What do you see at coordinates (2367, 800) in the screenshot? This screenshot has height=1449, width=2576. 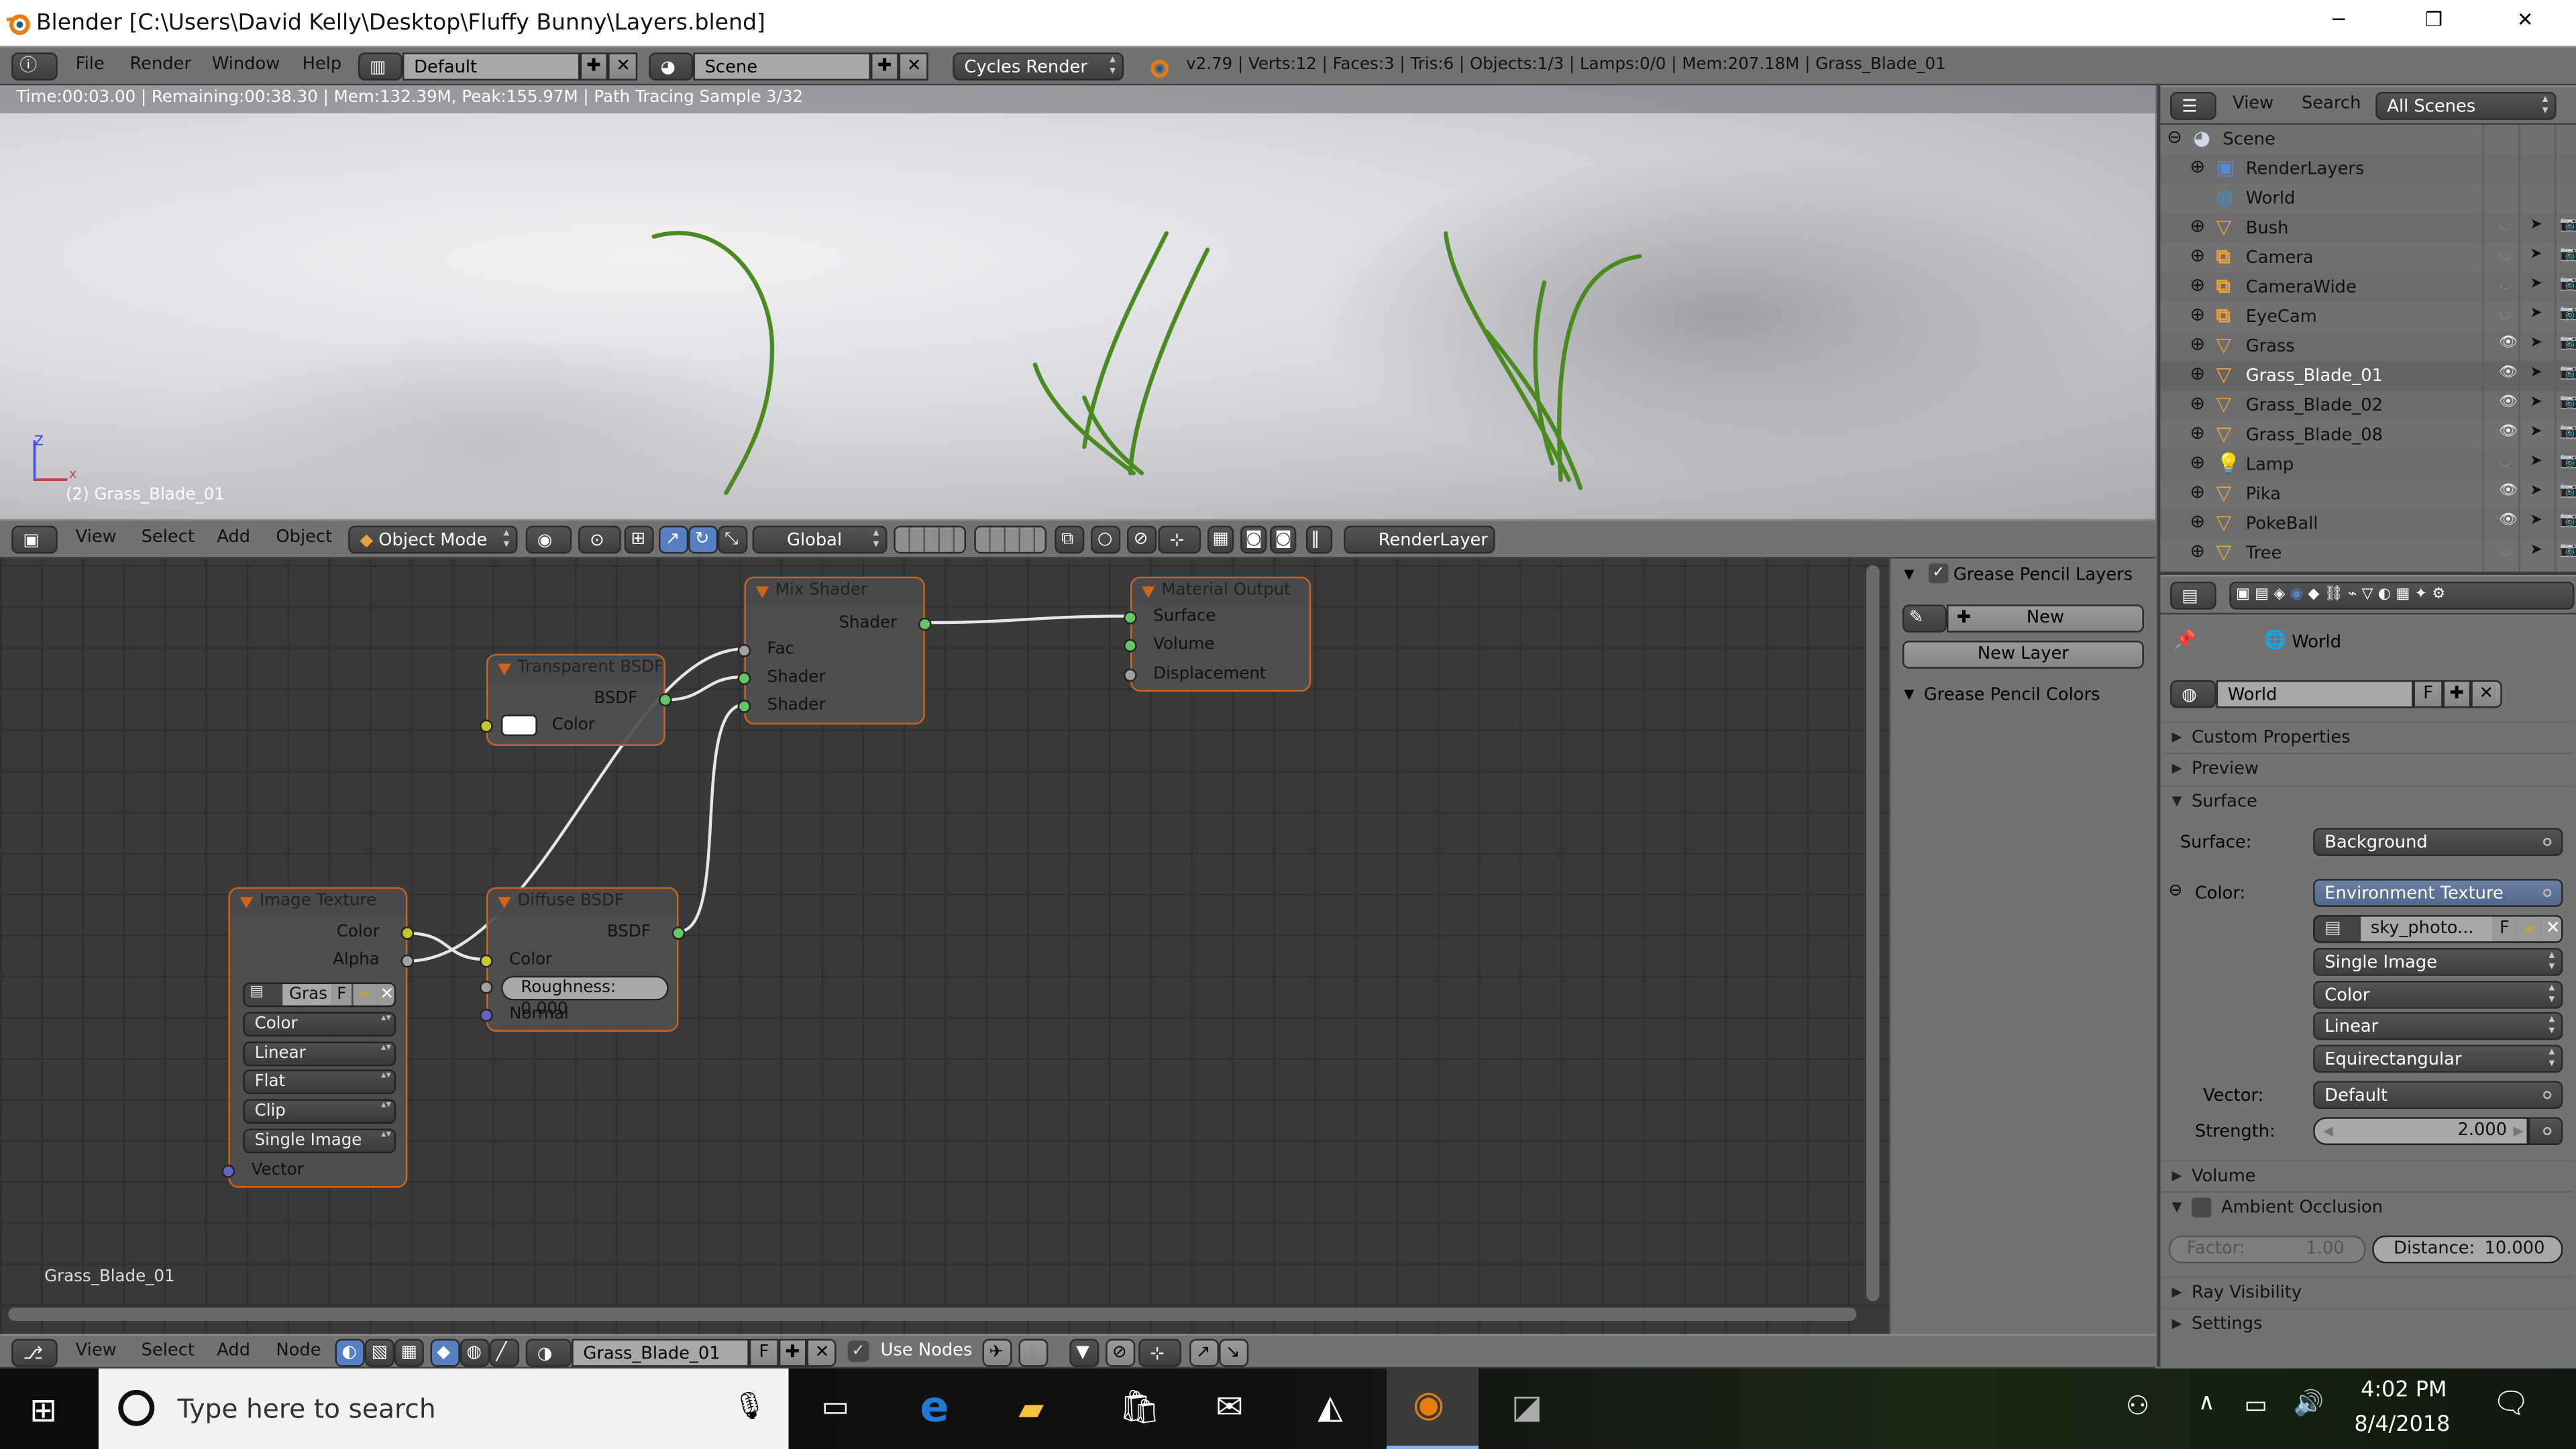 I see `panel-surface: Surface` at bounding box center [2367, 800].